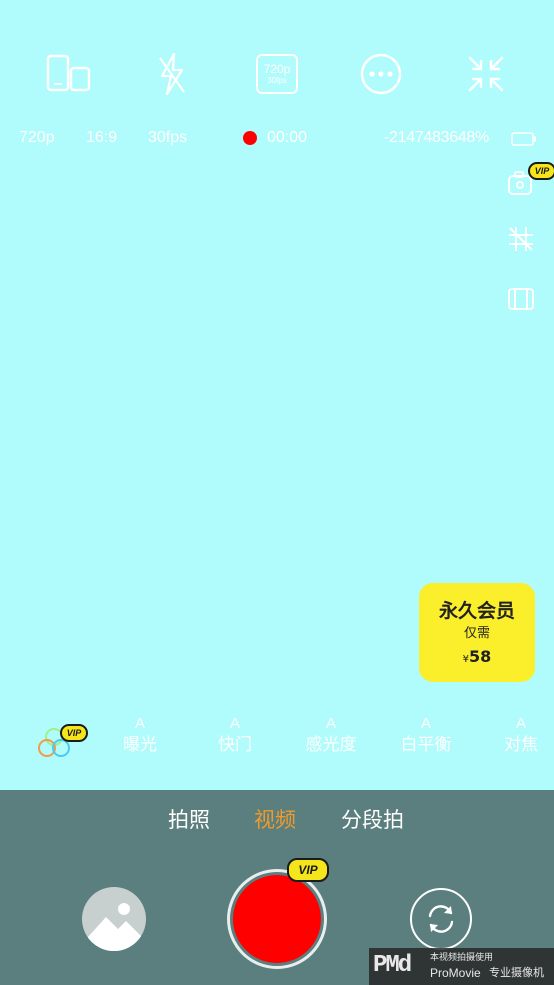 The image size is (554, 985). Describe the element at coordinates (425, 723) in the screenshot. I see `param-white-balance-mode: A` at that location.